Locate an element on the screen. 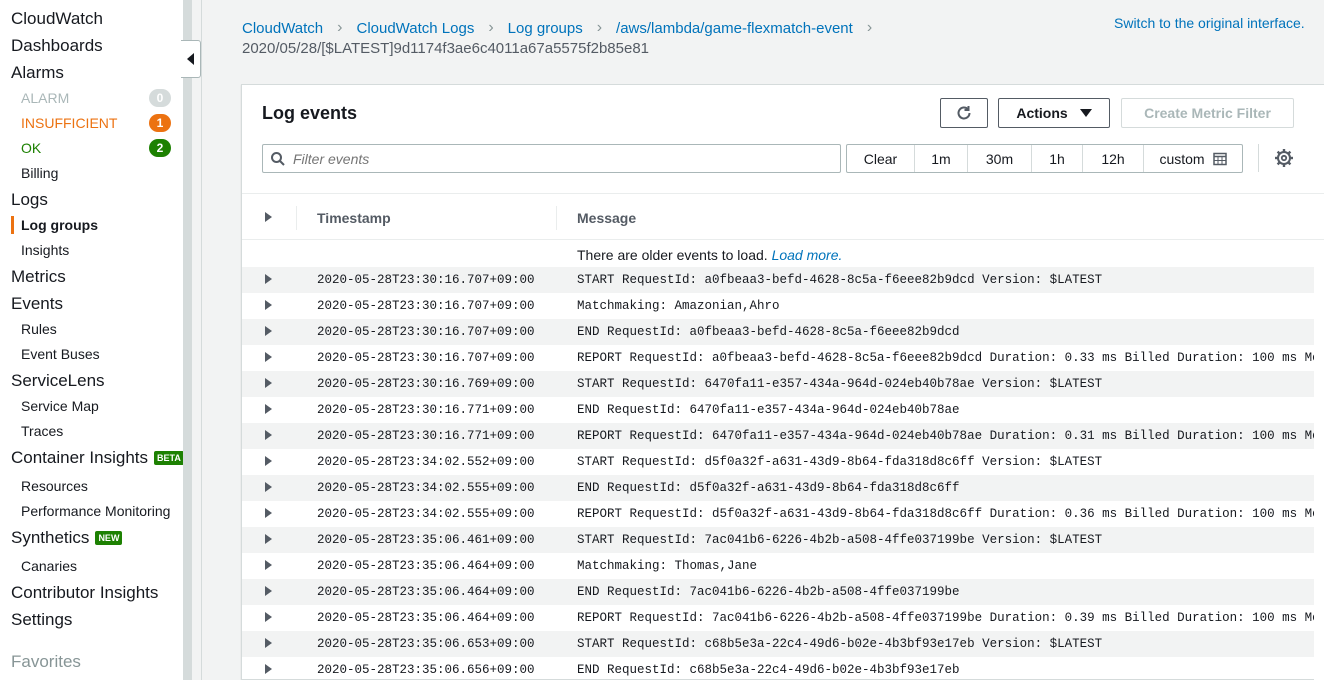 This screenshot has width=1324, height=680. synthetics-label: Synthetics is located at coordinates (50, 537).